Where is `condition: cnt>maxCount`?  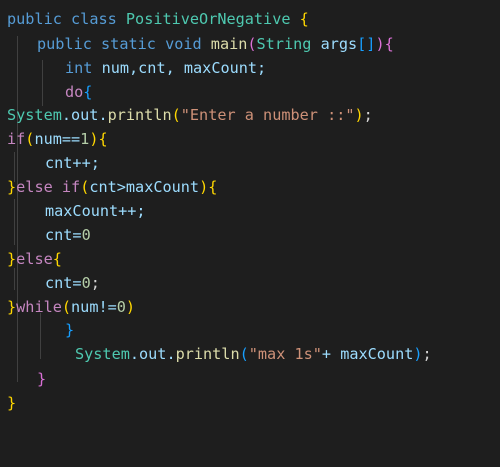
condition: cnt>maxCount is located at coordinates (144, 187).